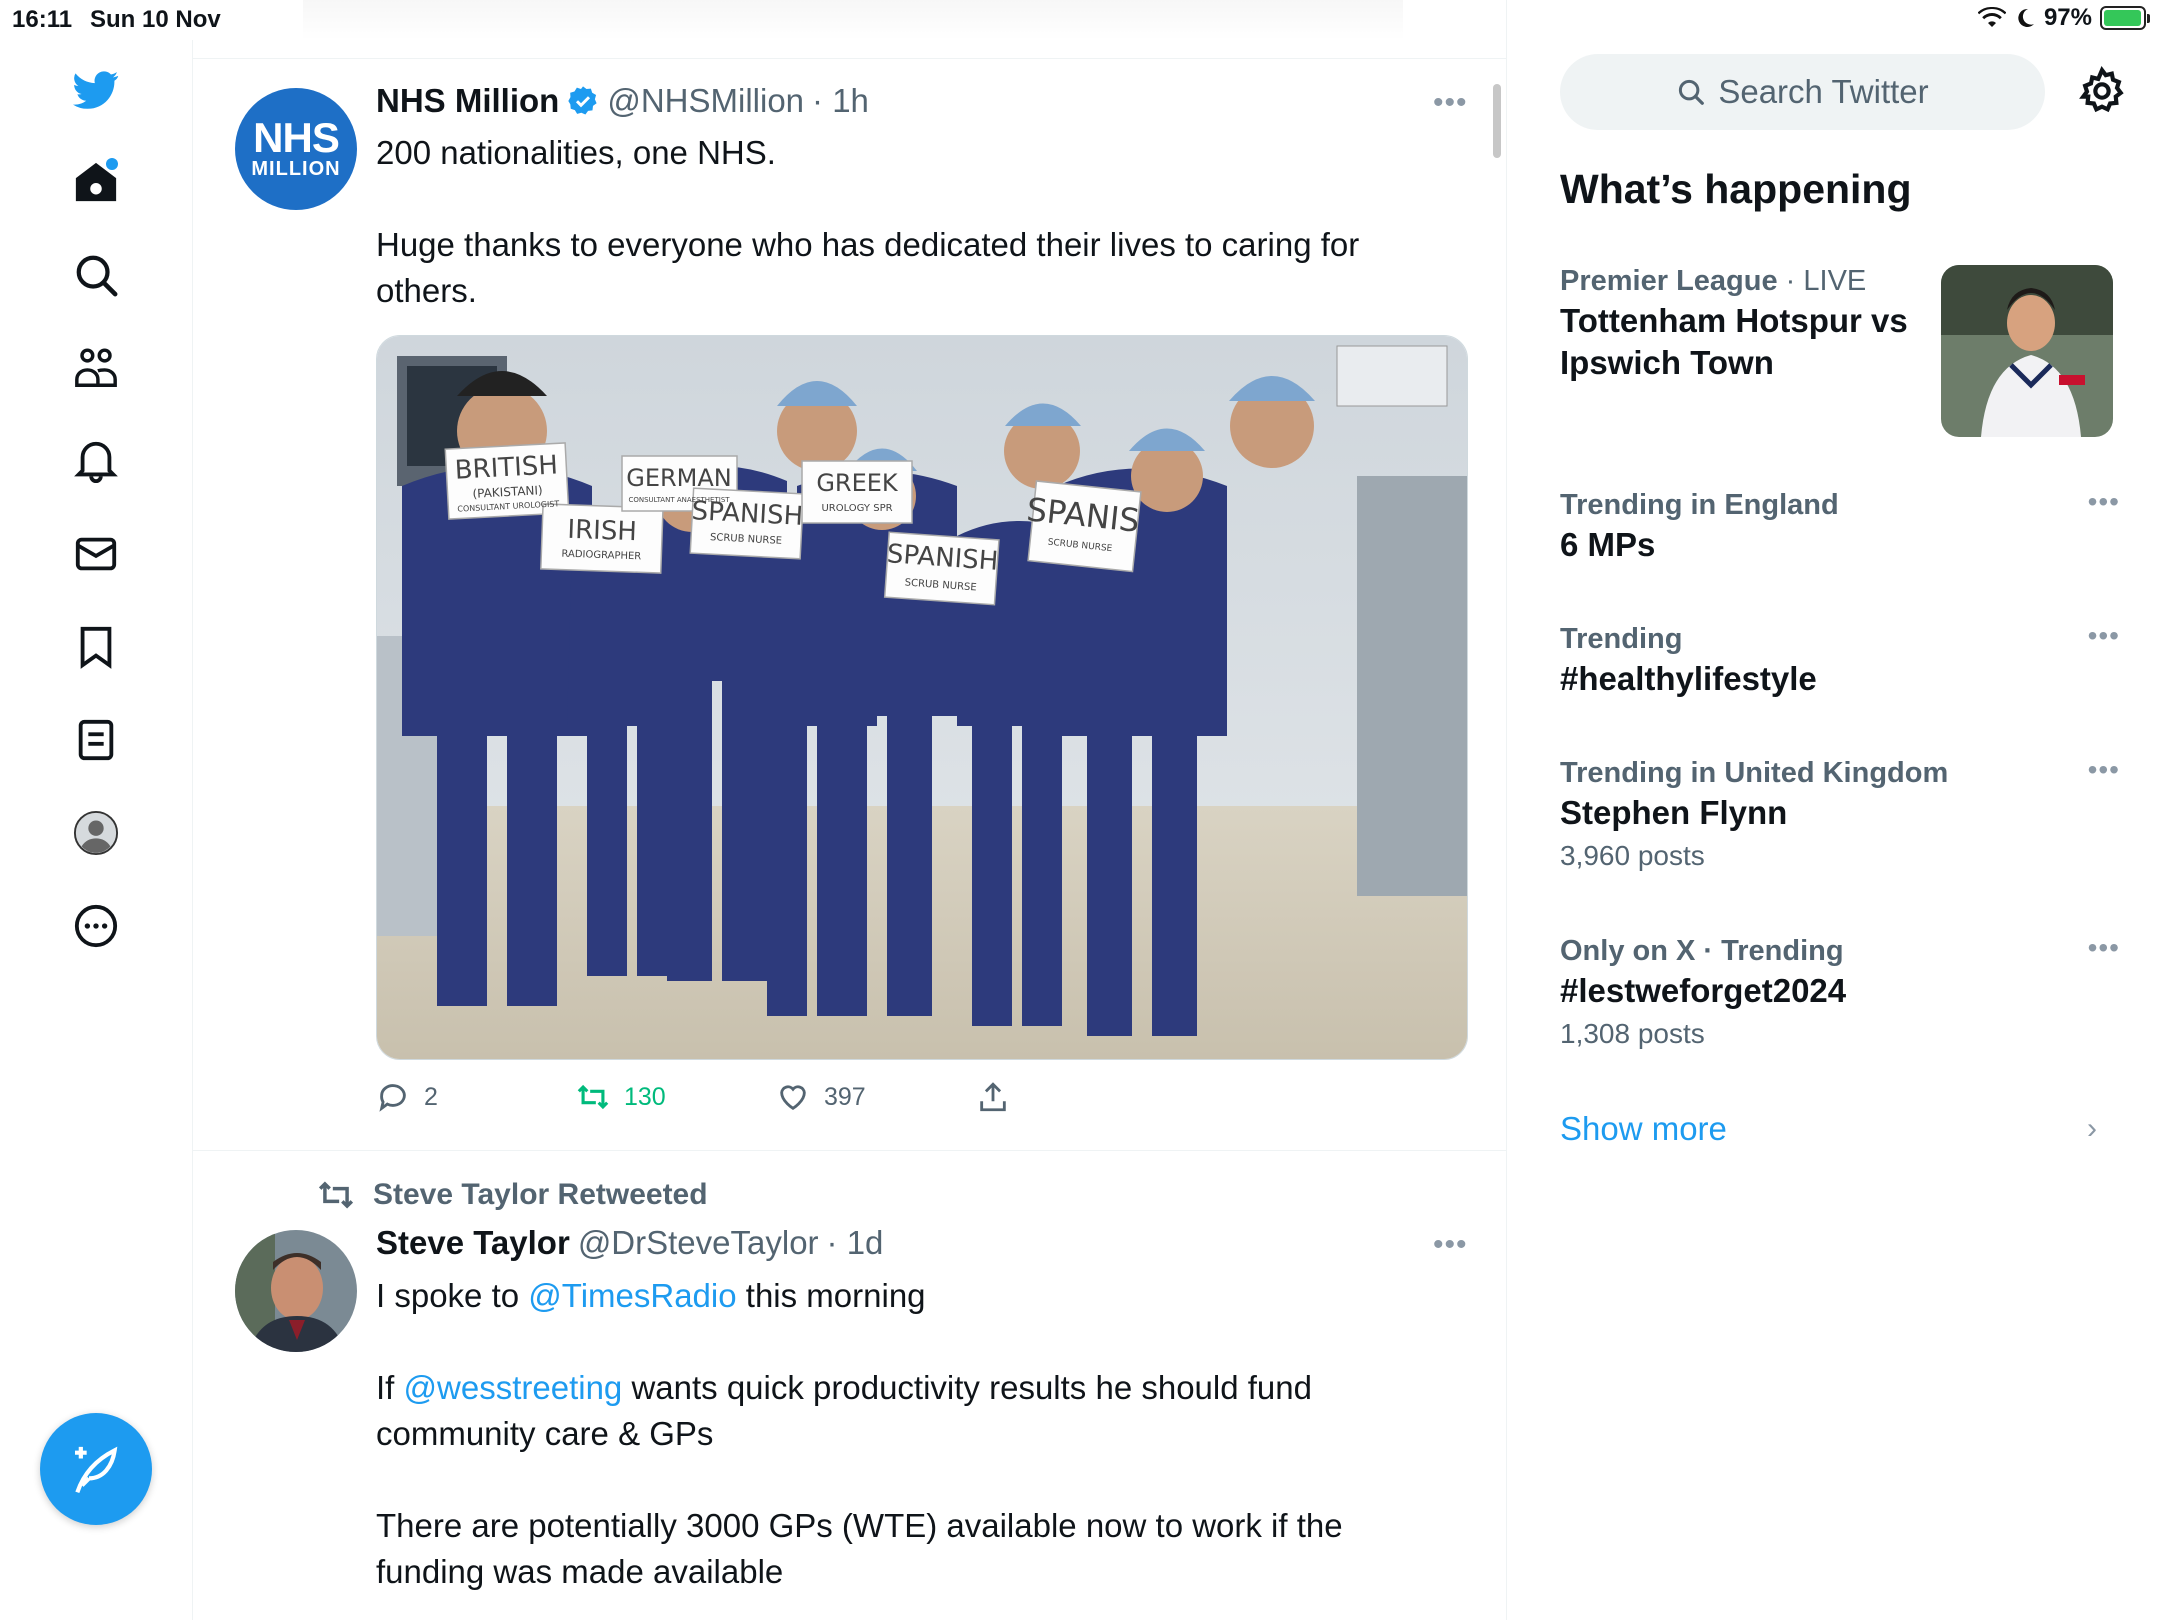 The width and height of the screenshot is (2160, 1620). What do you see at coordinates (840, 101) in the screenshot?
I see `tweet-time: · 1h` at bounding box center [840, 101].